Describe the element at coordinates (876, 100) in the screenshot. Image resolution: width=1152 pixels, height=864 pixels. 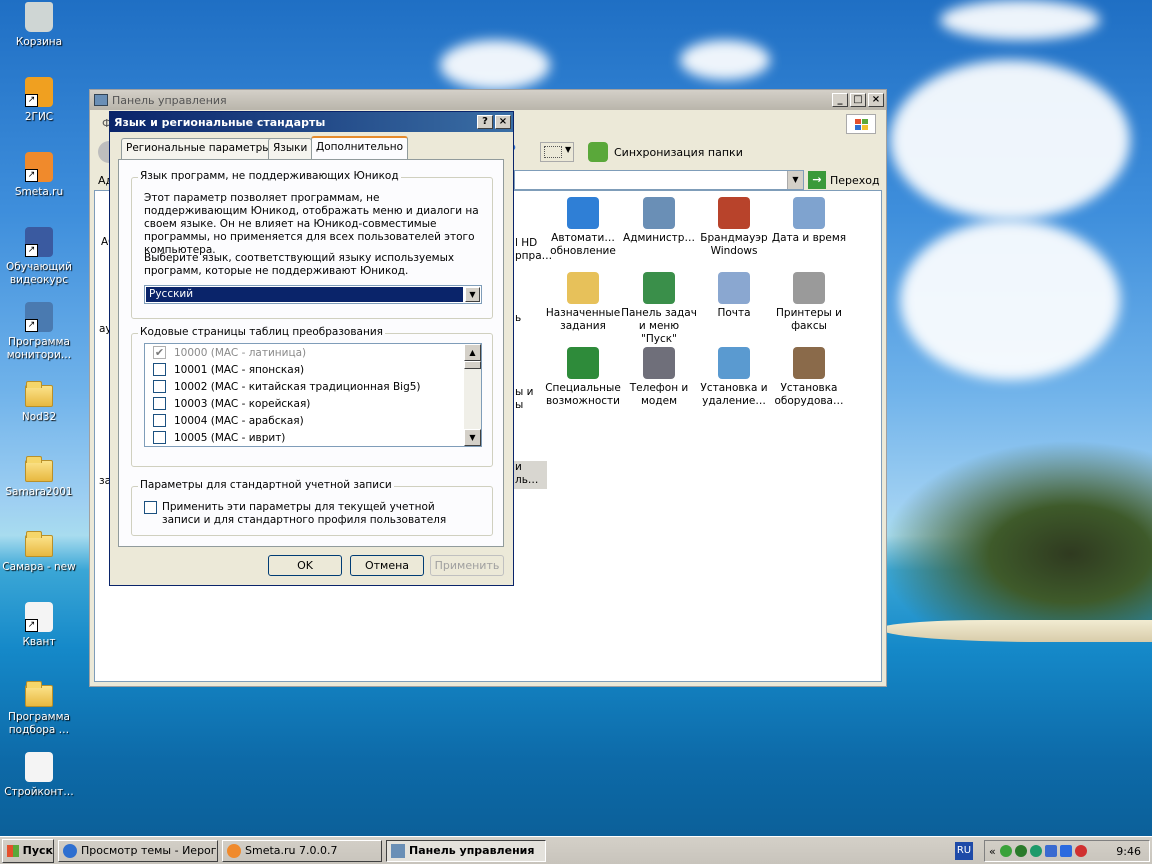
I see `close-button: ×` at that location.